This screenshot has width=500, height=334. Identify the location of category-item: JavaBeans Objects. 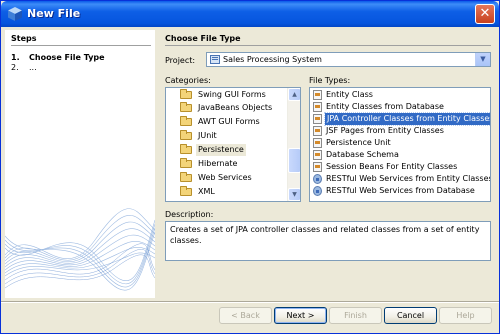
(226, 108).